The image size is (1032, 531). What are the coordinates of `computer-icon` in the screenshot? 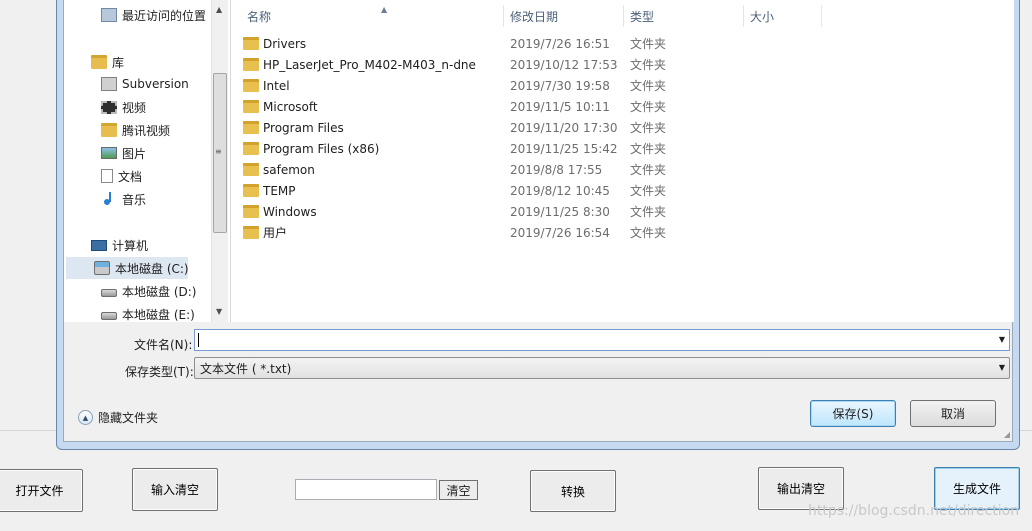 It's located at (99, 245).